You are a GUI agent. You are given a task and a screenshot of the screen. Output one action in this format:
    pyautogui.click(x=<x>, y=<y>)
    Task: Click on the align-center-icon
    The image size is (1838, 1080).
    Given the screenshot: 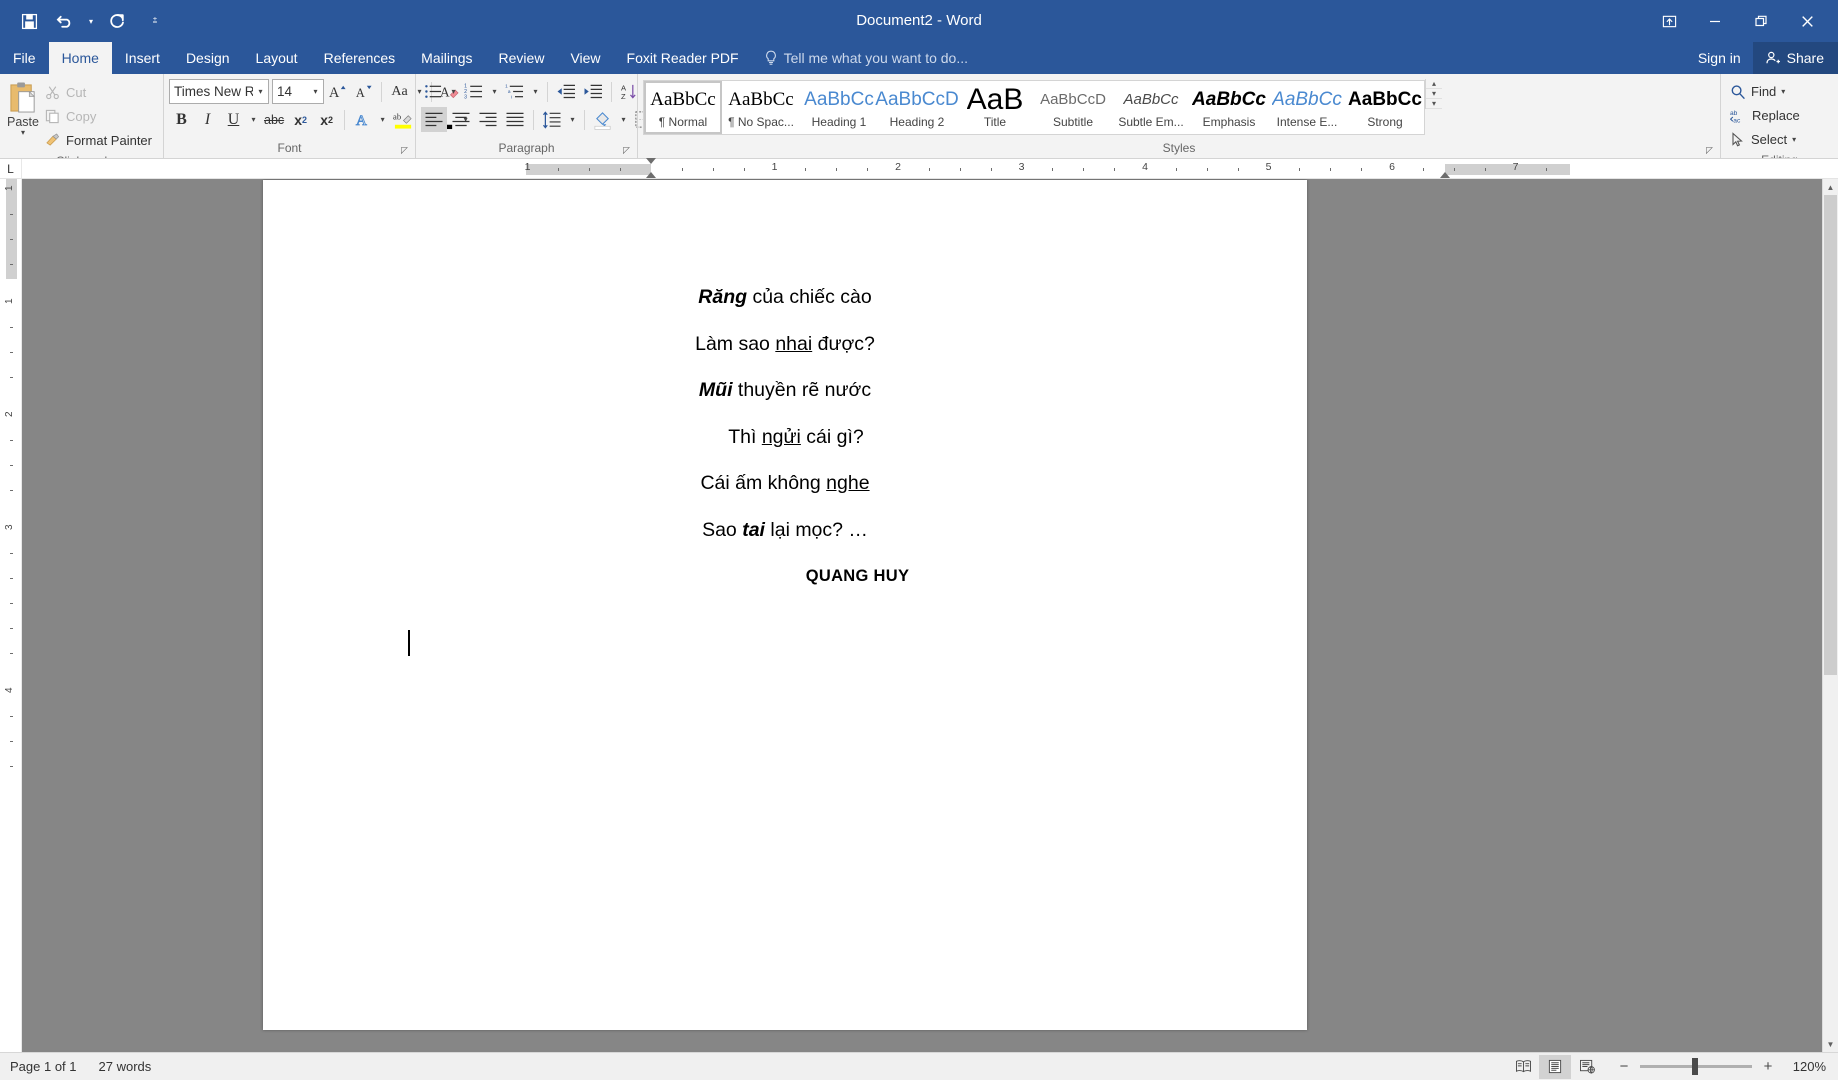 What is the action you would take?
    pyautogui.click(x=461, y=119)
    